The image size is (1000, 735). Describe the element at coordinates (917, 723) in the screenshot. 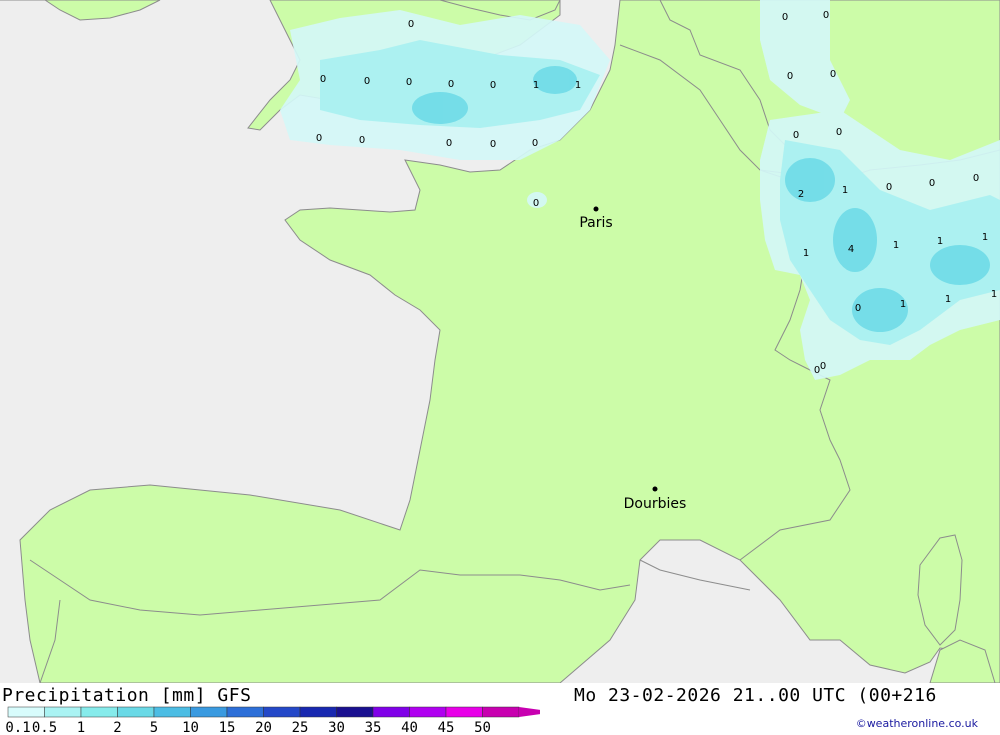

I see `credit: ©weatheronline.co.uk` at that location.